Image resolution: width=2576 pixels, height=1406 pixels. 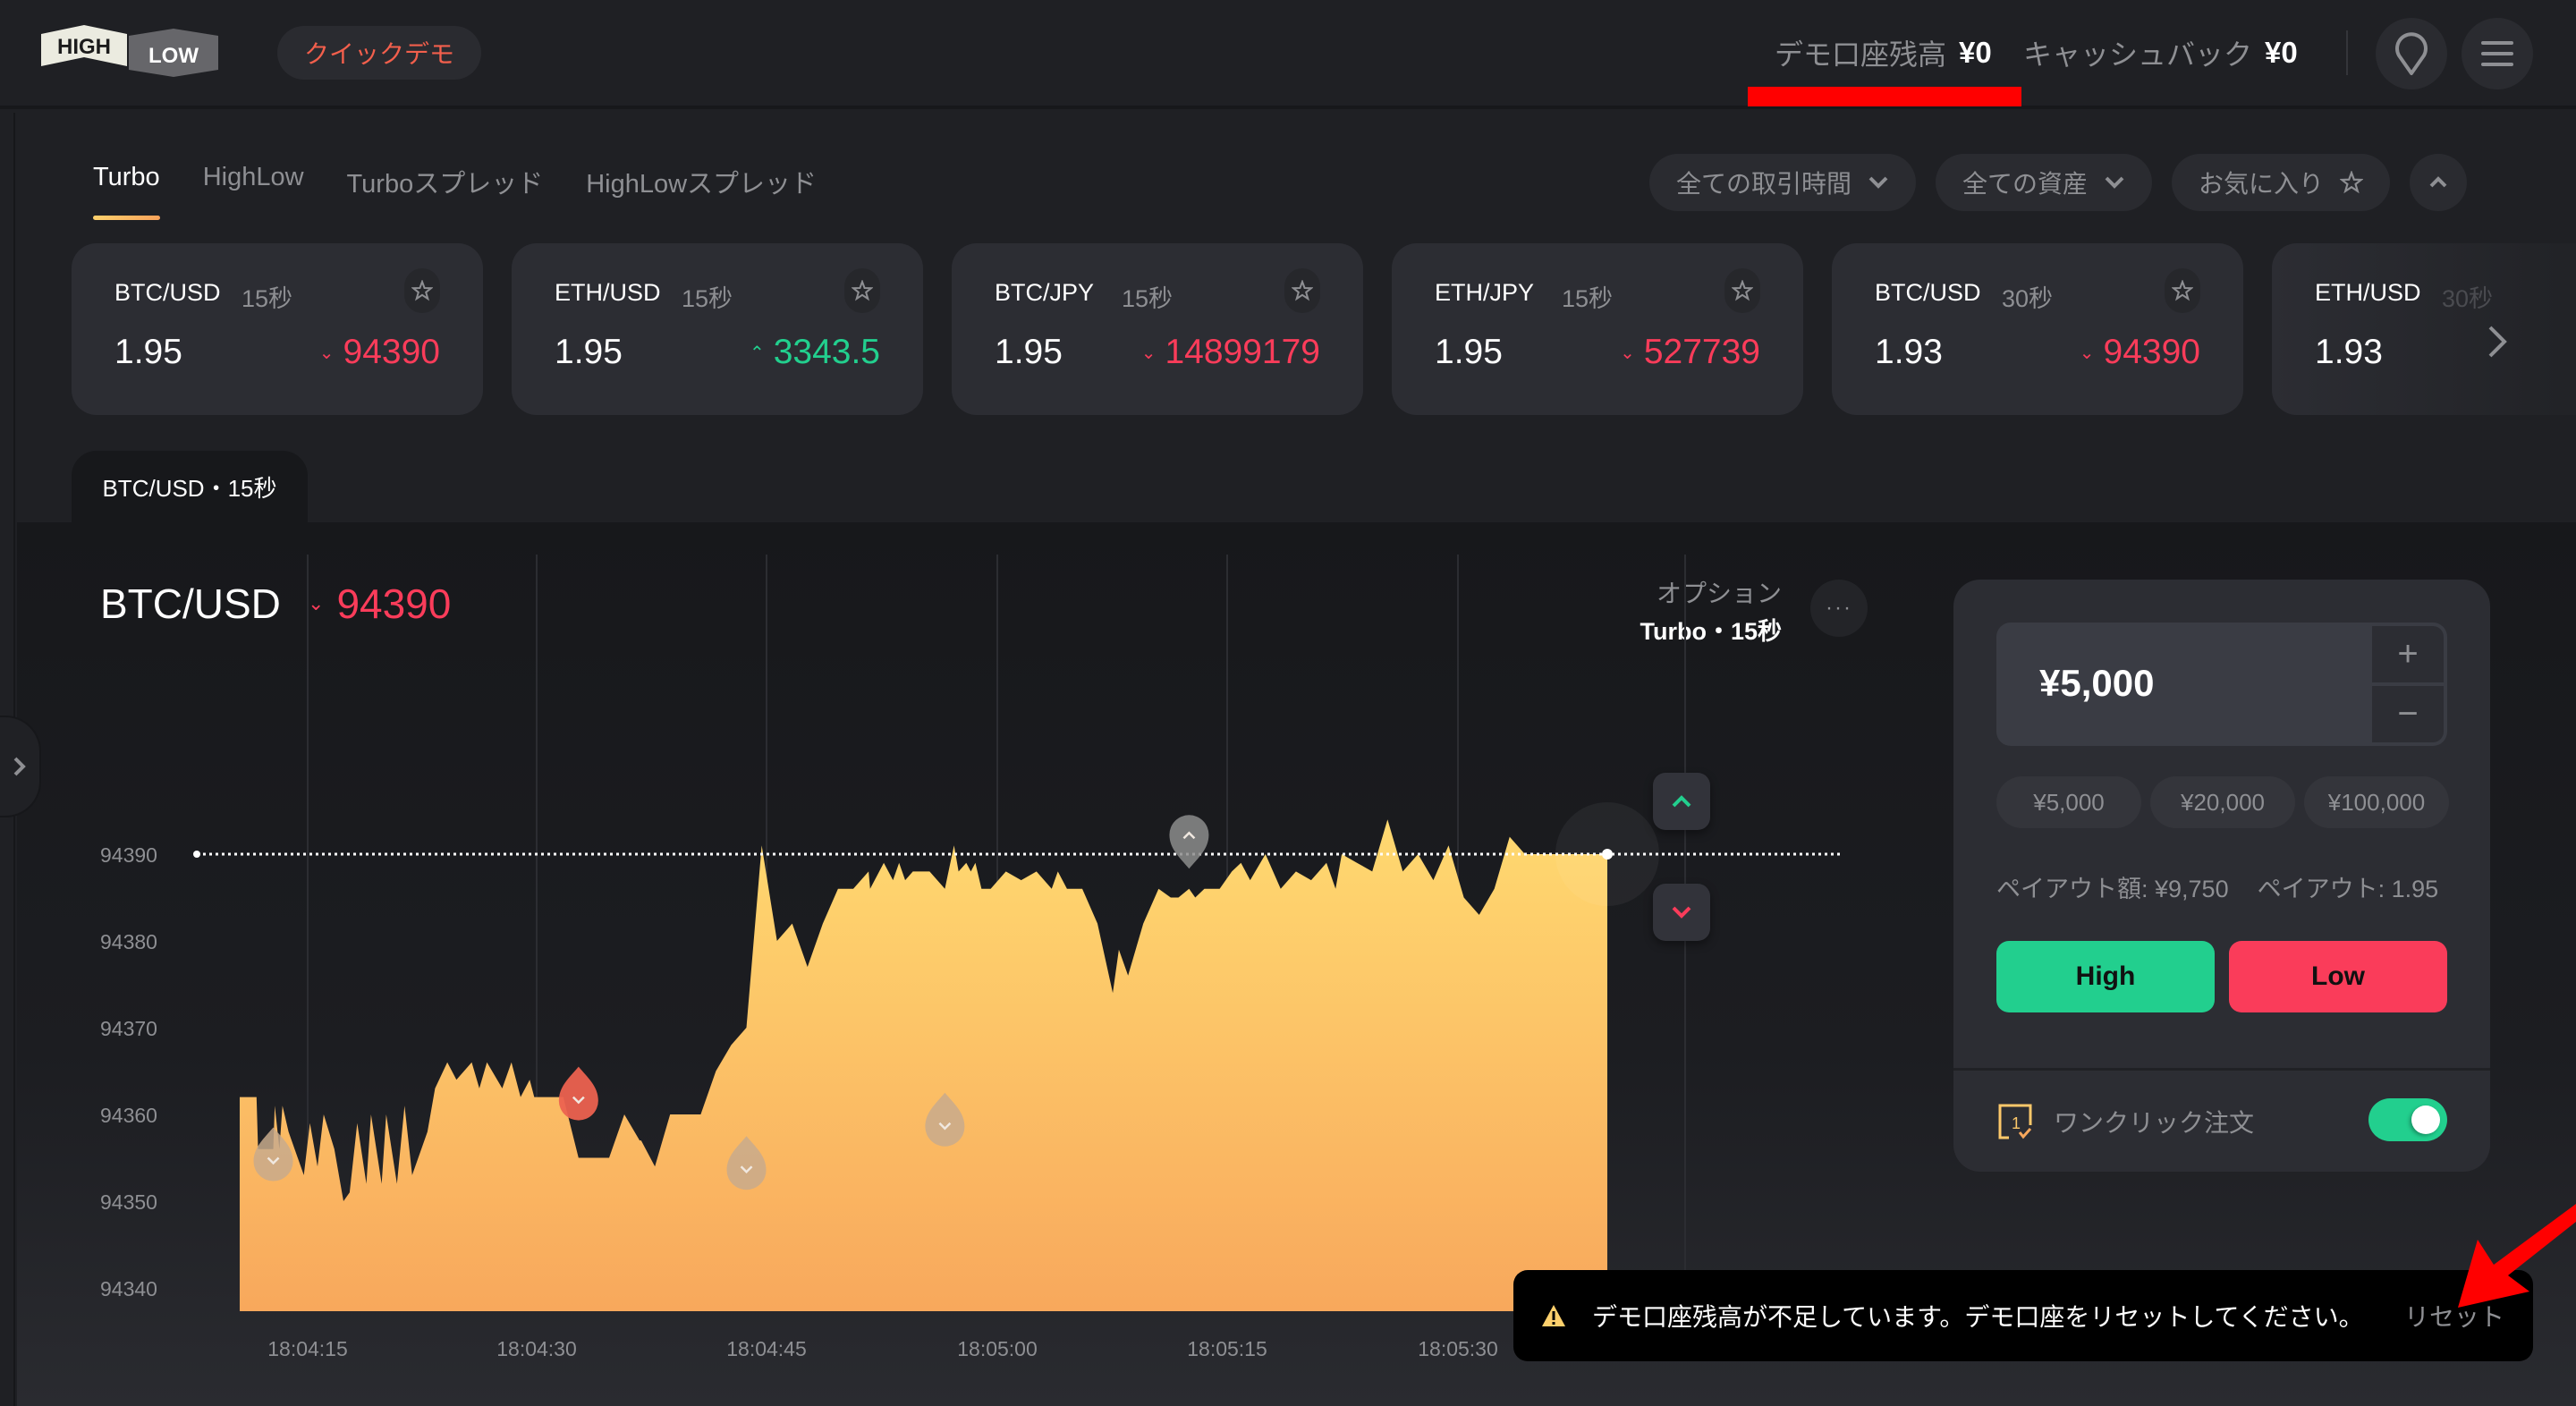 I want to click on trading-time-label: 全ての取引時間, so click(x=1764, y=184).